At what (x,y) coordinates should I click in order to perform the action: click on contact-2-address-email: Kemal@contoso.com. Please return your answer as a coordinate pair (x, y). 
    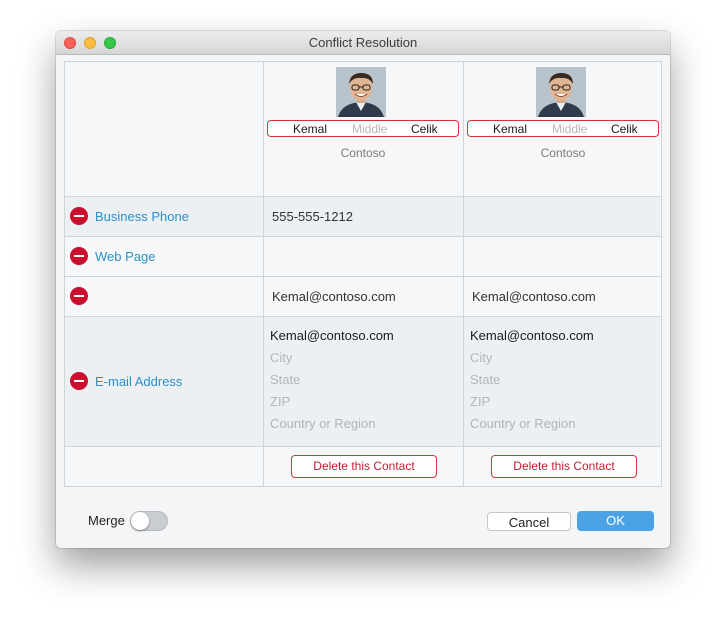
    Looking at the image, I should click on (532, 335).